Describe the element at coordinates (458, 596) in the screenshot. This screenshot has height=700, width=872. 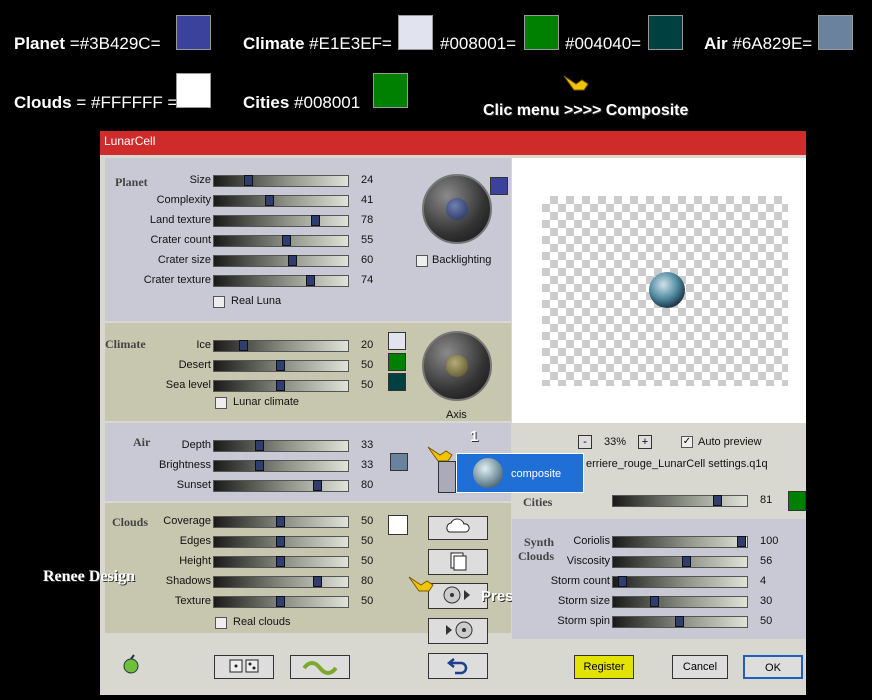
I see `preset-menu-button` at that location.